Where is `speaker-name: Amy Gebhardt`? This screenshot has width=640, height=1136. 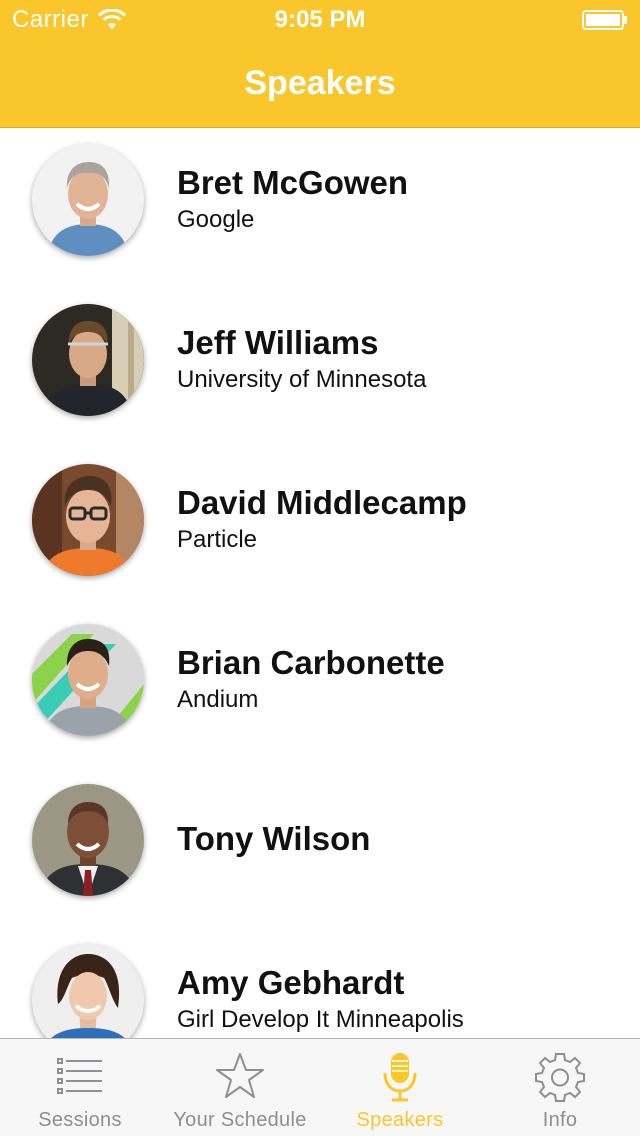
speaker-name: Amy Gebhardt is located at coordinates (291, 982).